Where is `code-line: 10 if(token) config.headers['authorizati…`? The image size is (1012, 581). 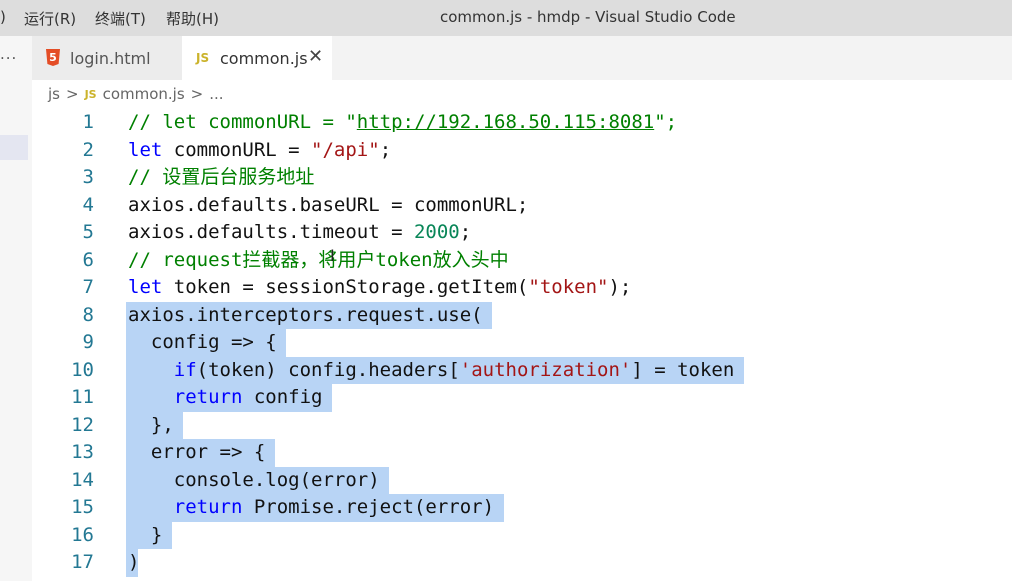 code-line: 10 if(token) config.headers['authorizati… is located at coordinates (522, 370).